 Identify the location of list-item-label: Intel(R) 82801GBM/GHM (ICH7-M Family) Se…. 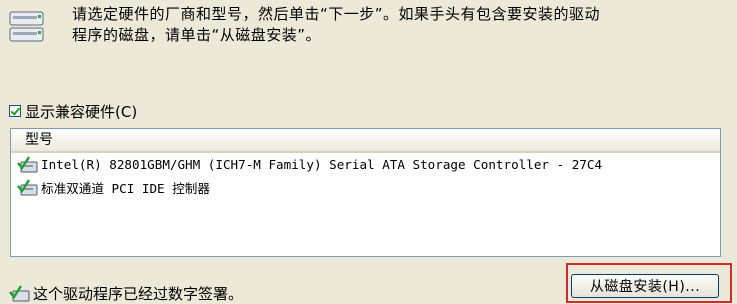
(322, 164).